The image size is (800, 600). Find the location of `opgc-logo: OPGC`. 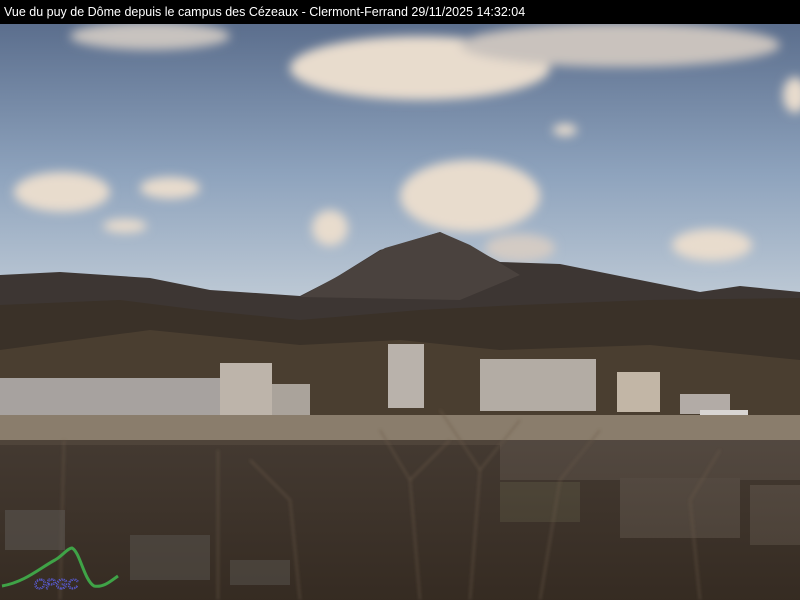

opgc-logo: OPGC is located at coordinates (60, 570).